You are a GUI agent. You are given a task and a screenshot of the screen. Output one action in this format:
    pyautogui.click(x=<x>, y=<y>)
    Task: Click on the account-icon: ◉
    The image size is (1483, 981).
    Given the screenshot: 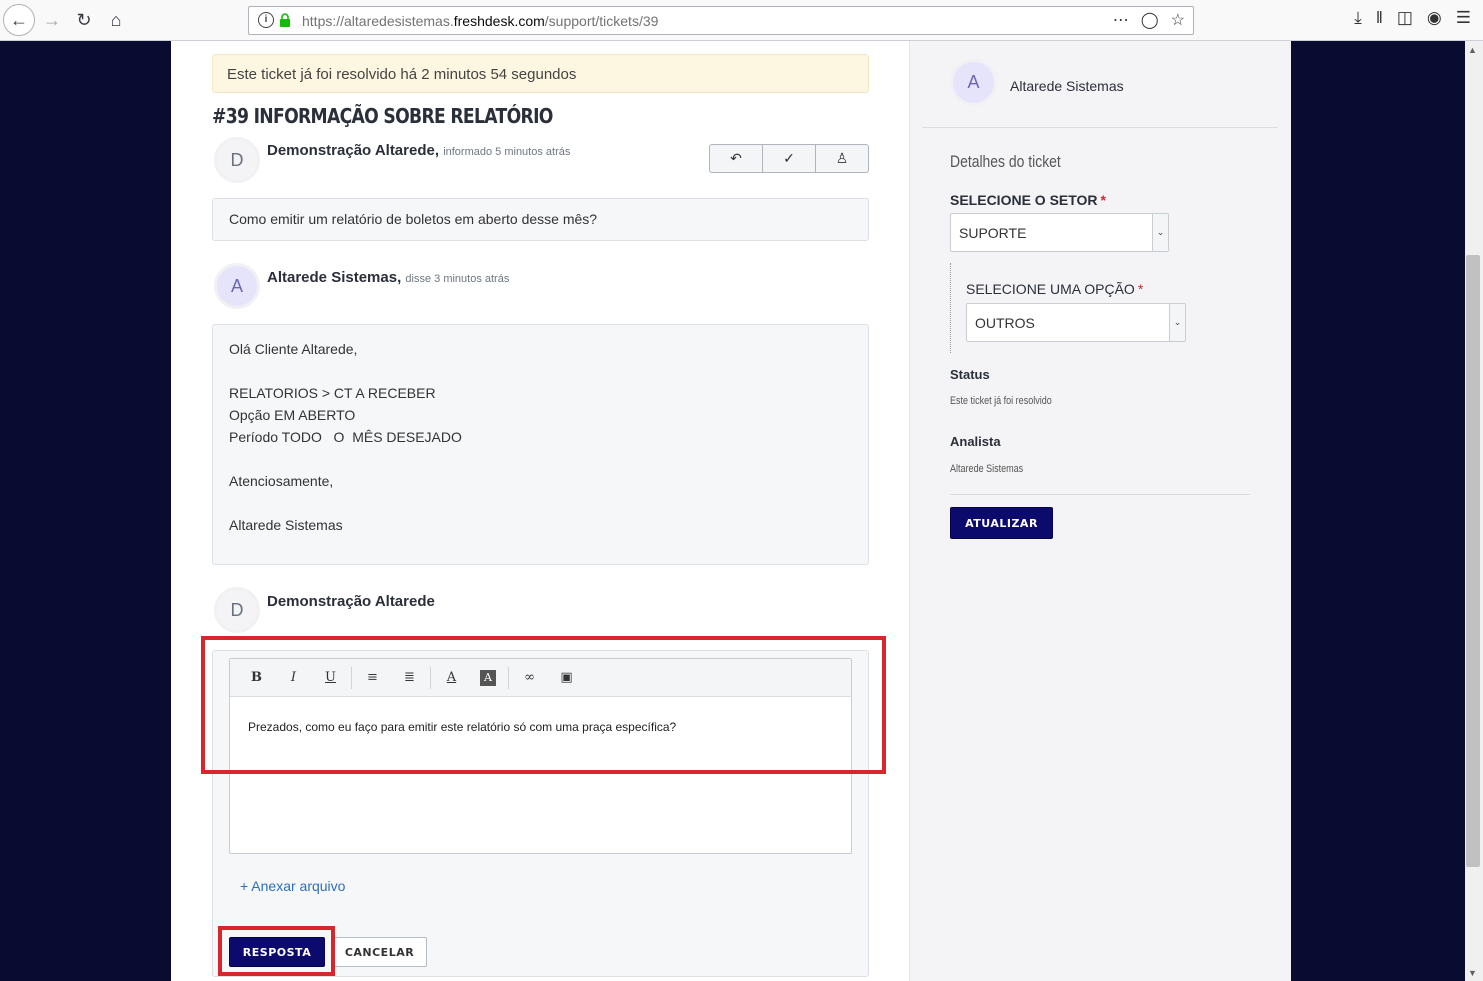 What is the action you would take?
    pyautogui.click(x=1434, y=18)
    